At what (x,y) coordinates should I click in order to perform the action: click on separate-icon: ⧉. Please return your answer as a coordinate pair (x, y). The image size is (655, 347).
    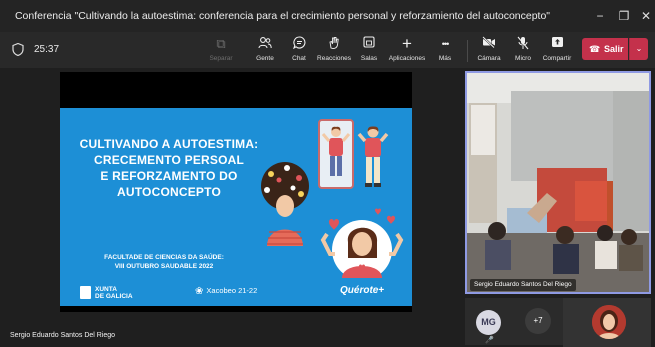
    Looking at the image, I should click on (221, 43).